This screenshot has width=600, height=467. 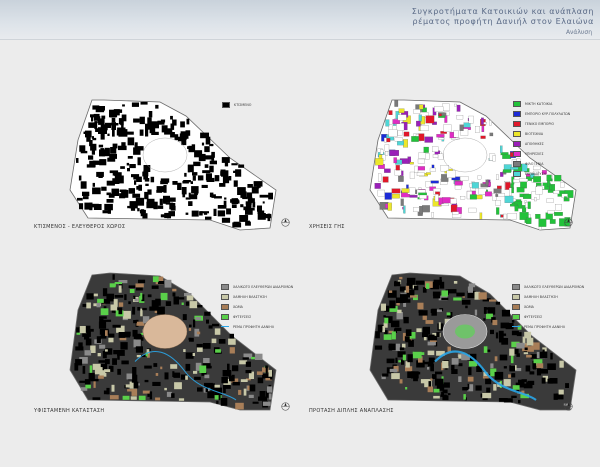 I want to click on legend-label: ΧΑΛΙΚΩΤΟ ΕΛΕΥΘΕΡΩΝ ΔΙΑΔΡΟΜΩΝ, so click(x=263, y=286).